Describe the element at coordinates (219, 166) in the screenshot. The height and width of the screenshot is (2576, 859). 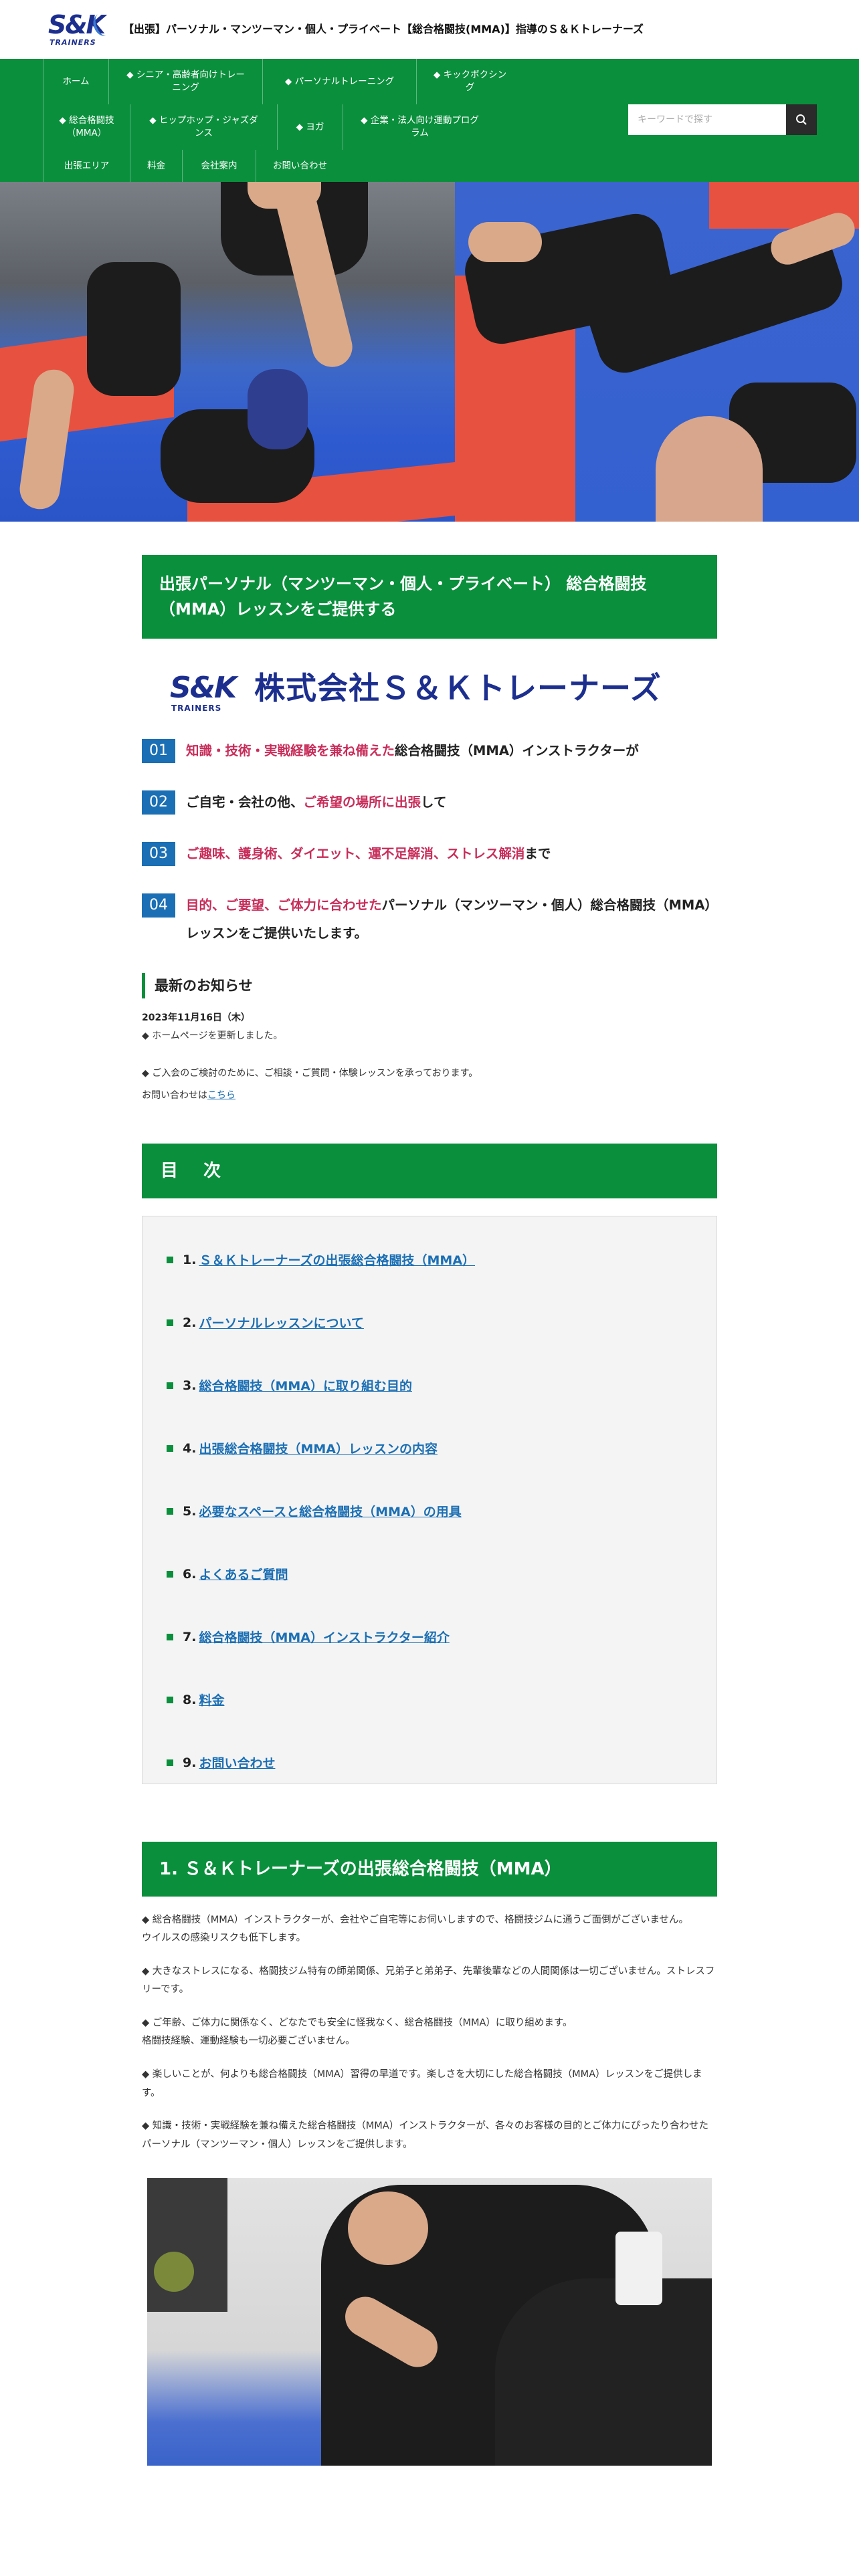
I see `nav-item-company: 会社案内` at that location.